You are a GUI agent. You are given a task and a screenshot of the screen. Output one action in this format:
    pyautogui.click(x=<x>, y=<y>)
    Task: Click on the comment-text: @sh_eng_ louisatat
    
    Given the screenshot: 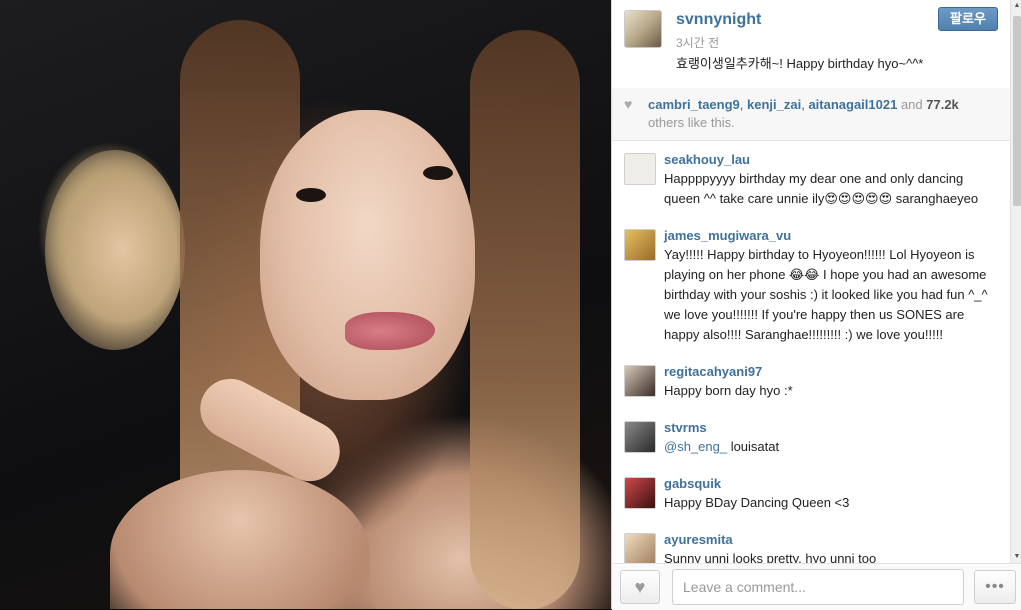 What is the action you would take?
    pyautogui.click(x=722, y=446)
    